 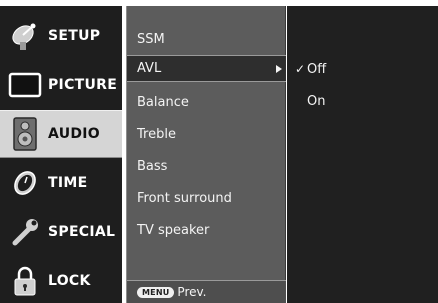 What do you see at coordinates (279, 68) in the screenshot?
I see `submenu-arrow-icon` at bounding box center [279, 68].